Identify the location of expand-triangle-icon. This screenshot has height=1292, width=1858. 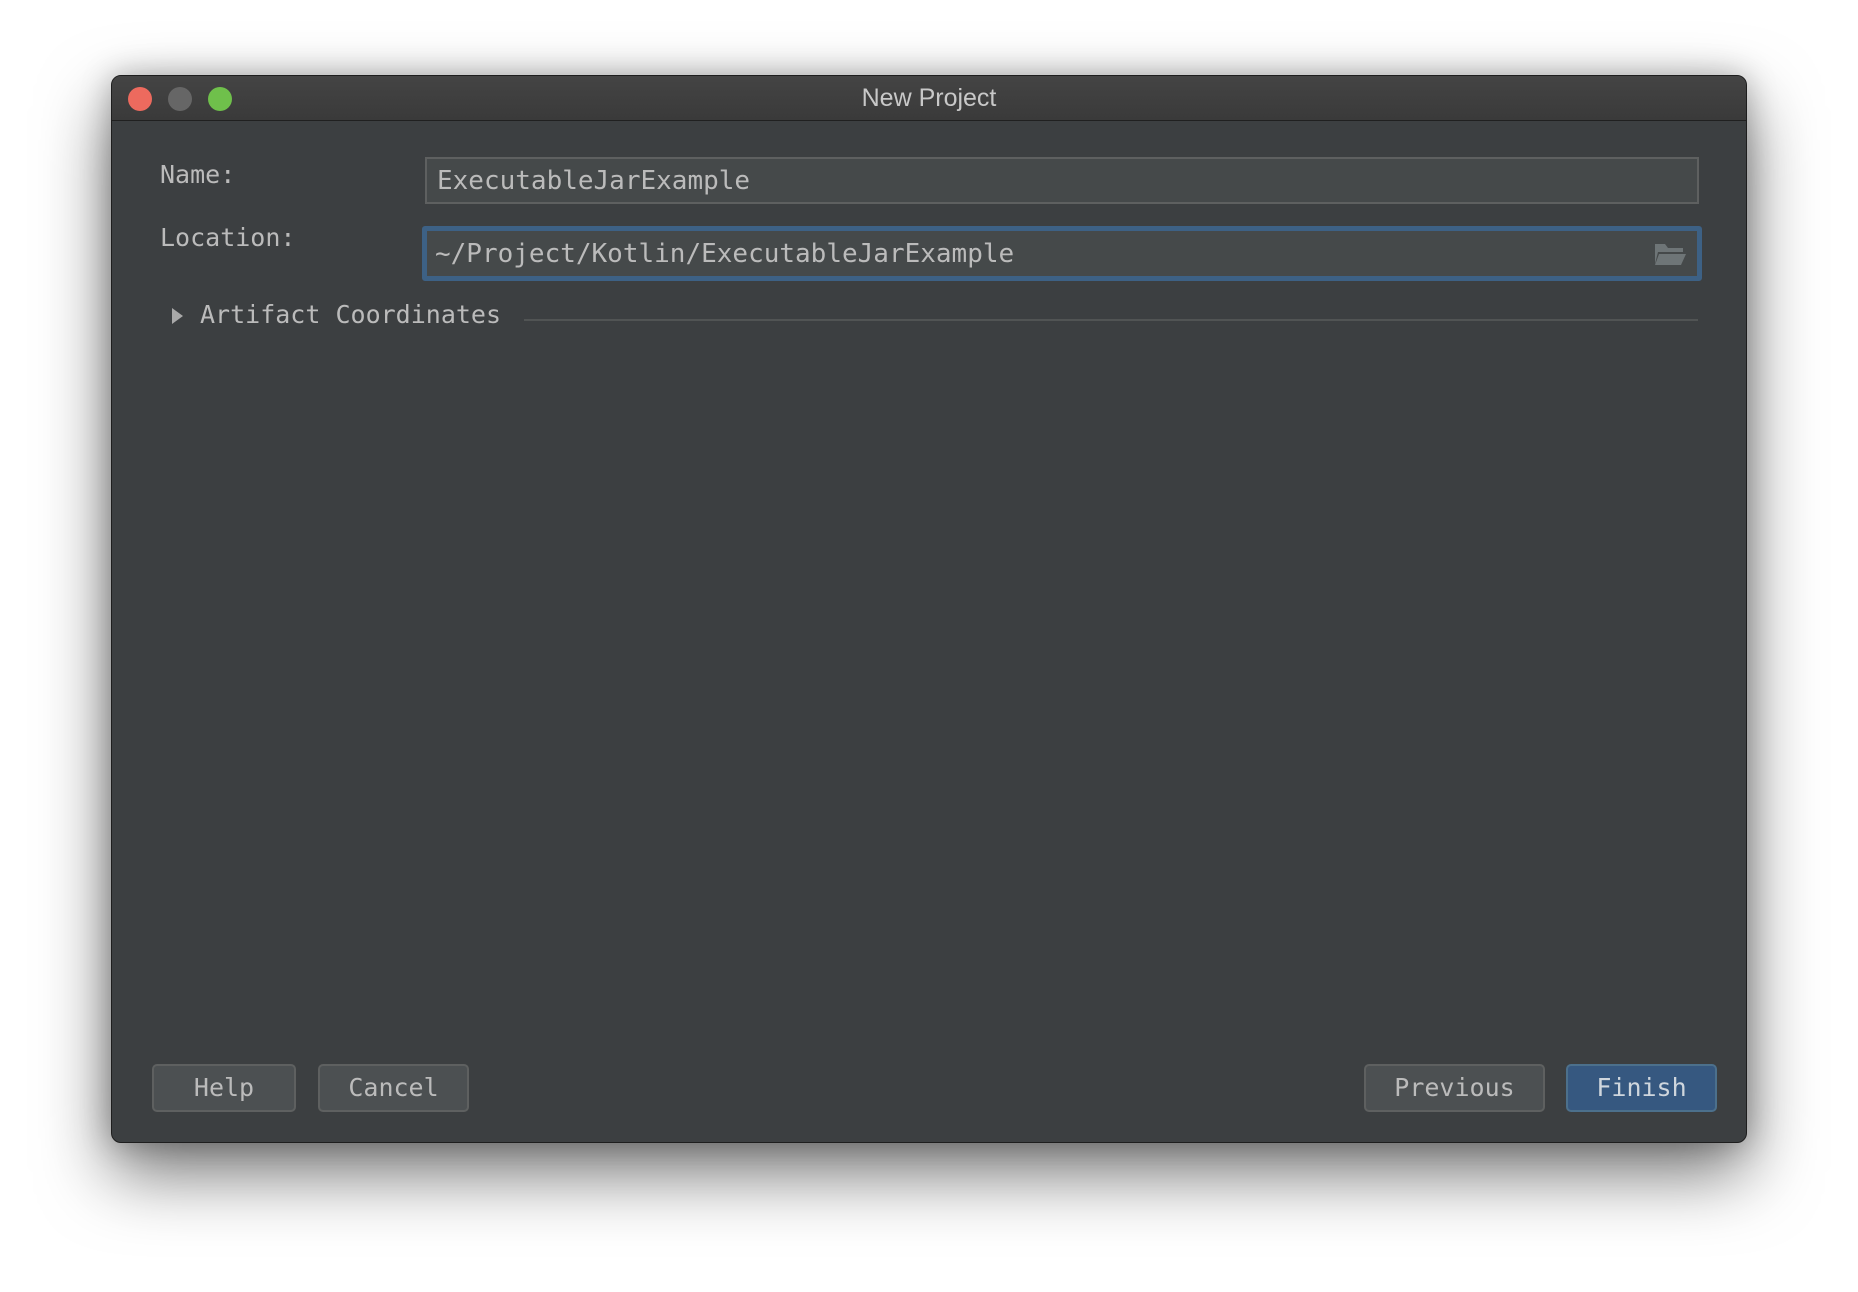
(177, 316).